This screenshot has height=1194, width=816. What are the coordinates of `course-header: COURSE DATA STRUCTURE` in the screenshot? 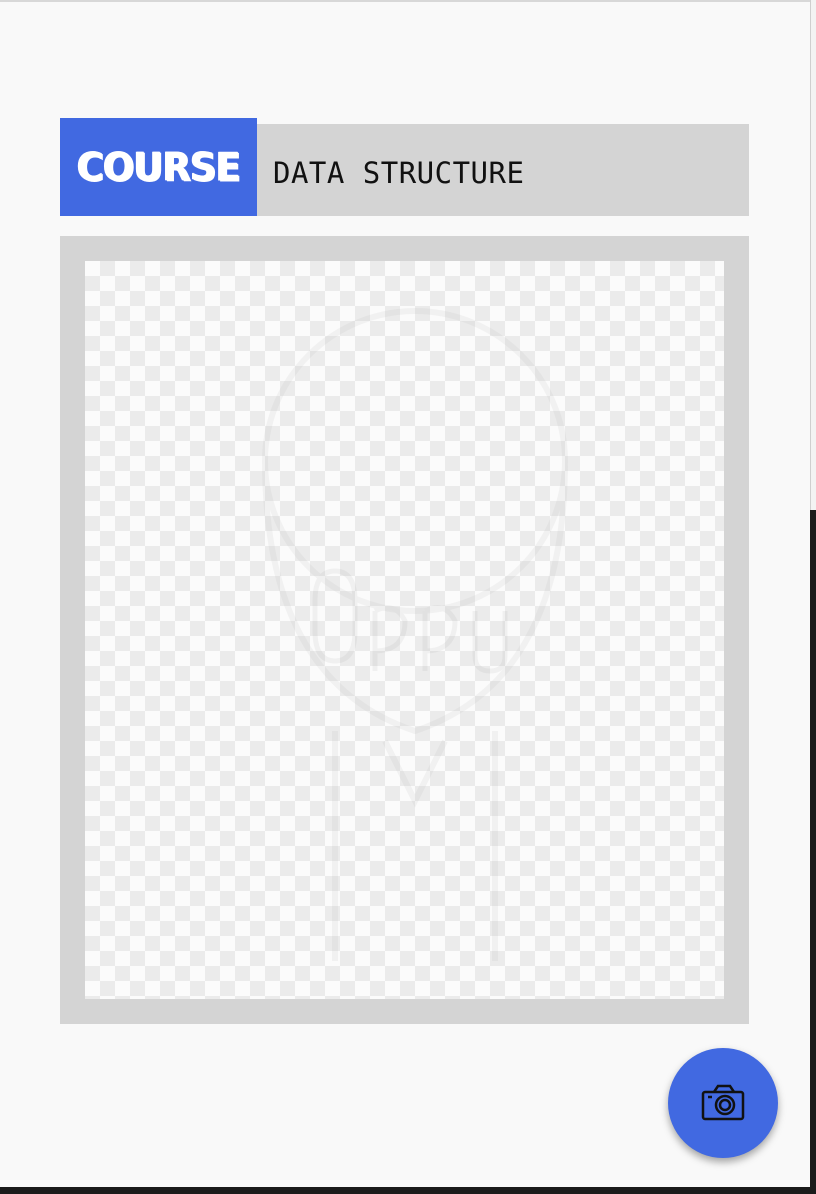 It's located at (404, 167).